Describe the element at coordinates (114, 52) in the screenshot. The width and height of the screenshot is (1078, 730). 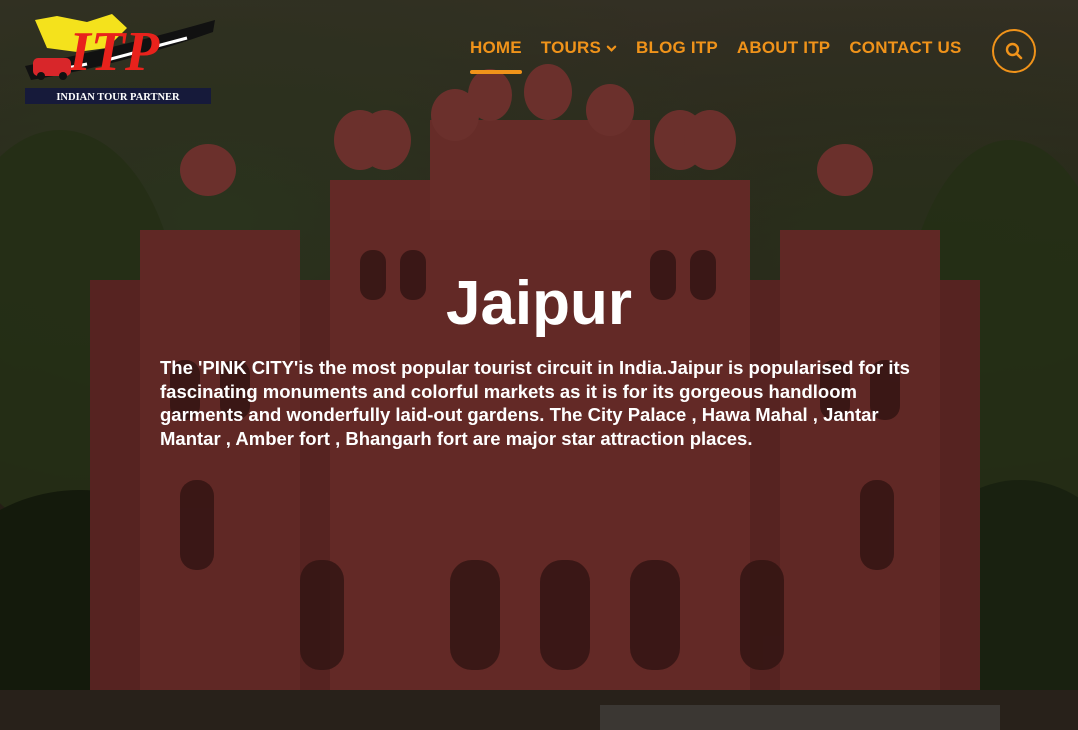
I see `svg-text: ITP` at that location.